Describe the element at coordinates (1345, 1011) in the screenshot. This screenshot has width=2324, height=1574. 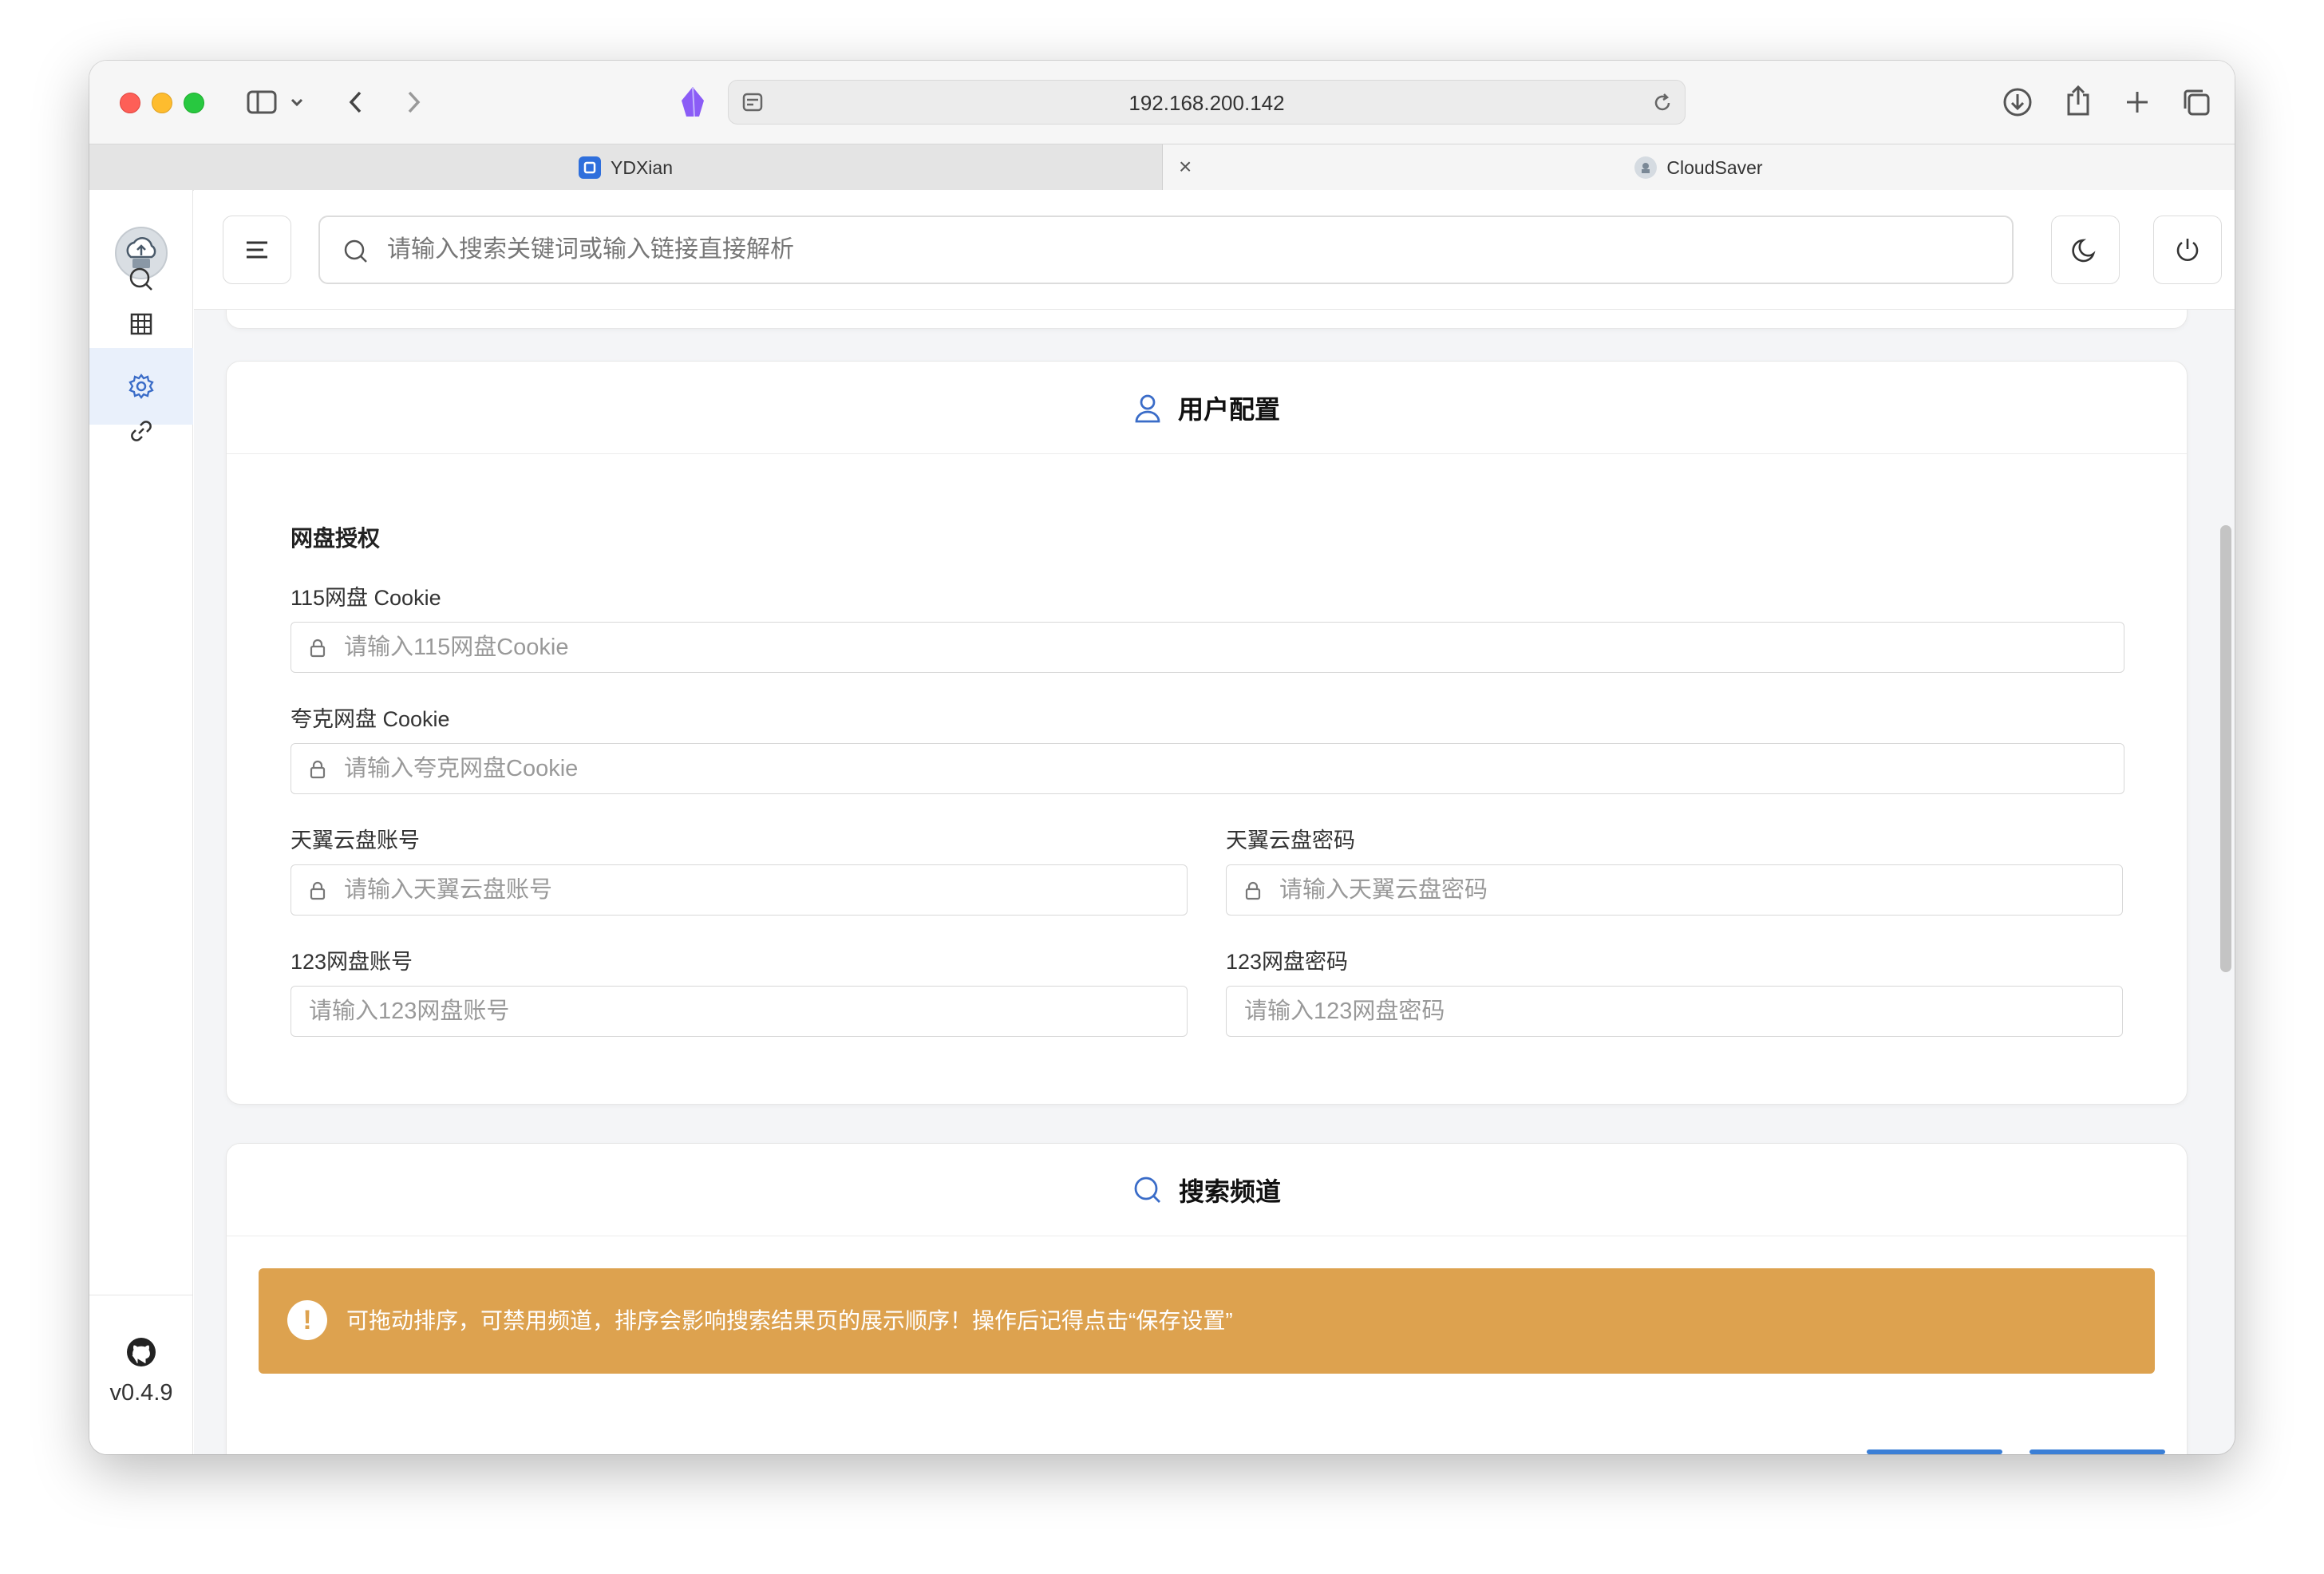
I see `p123-password-placeholder: 请输入123网盘密码` at that location.